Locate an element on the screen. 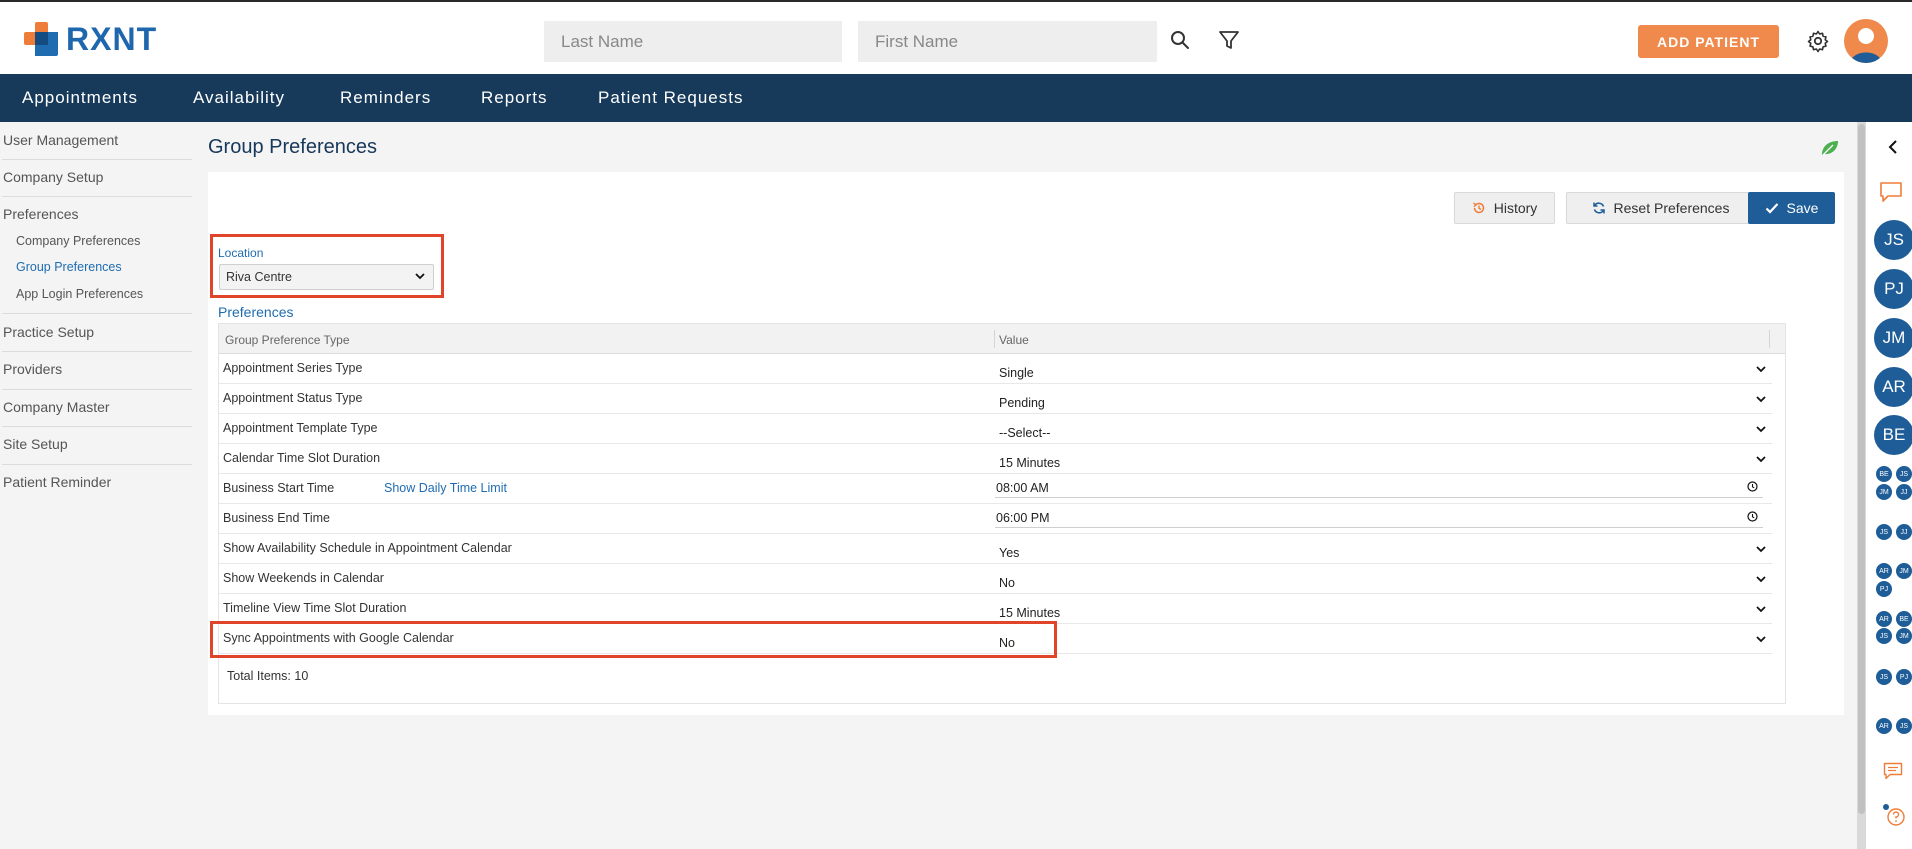 The height and width of the screenshot is (849, 1912). sidebar-item-practice-setup: Practice Setup is located at coordinates (48, 332).